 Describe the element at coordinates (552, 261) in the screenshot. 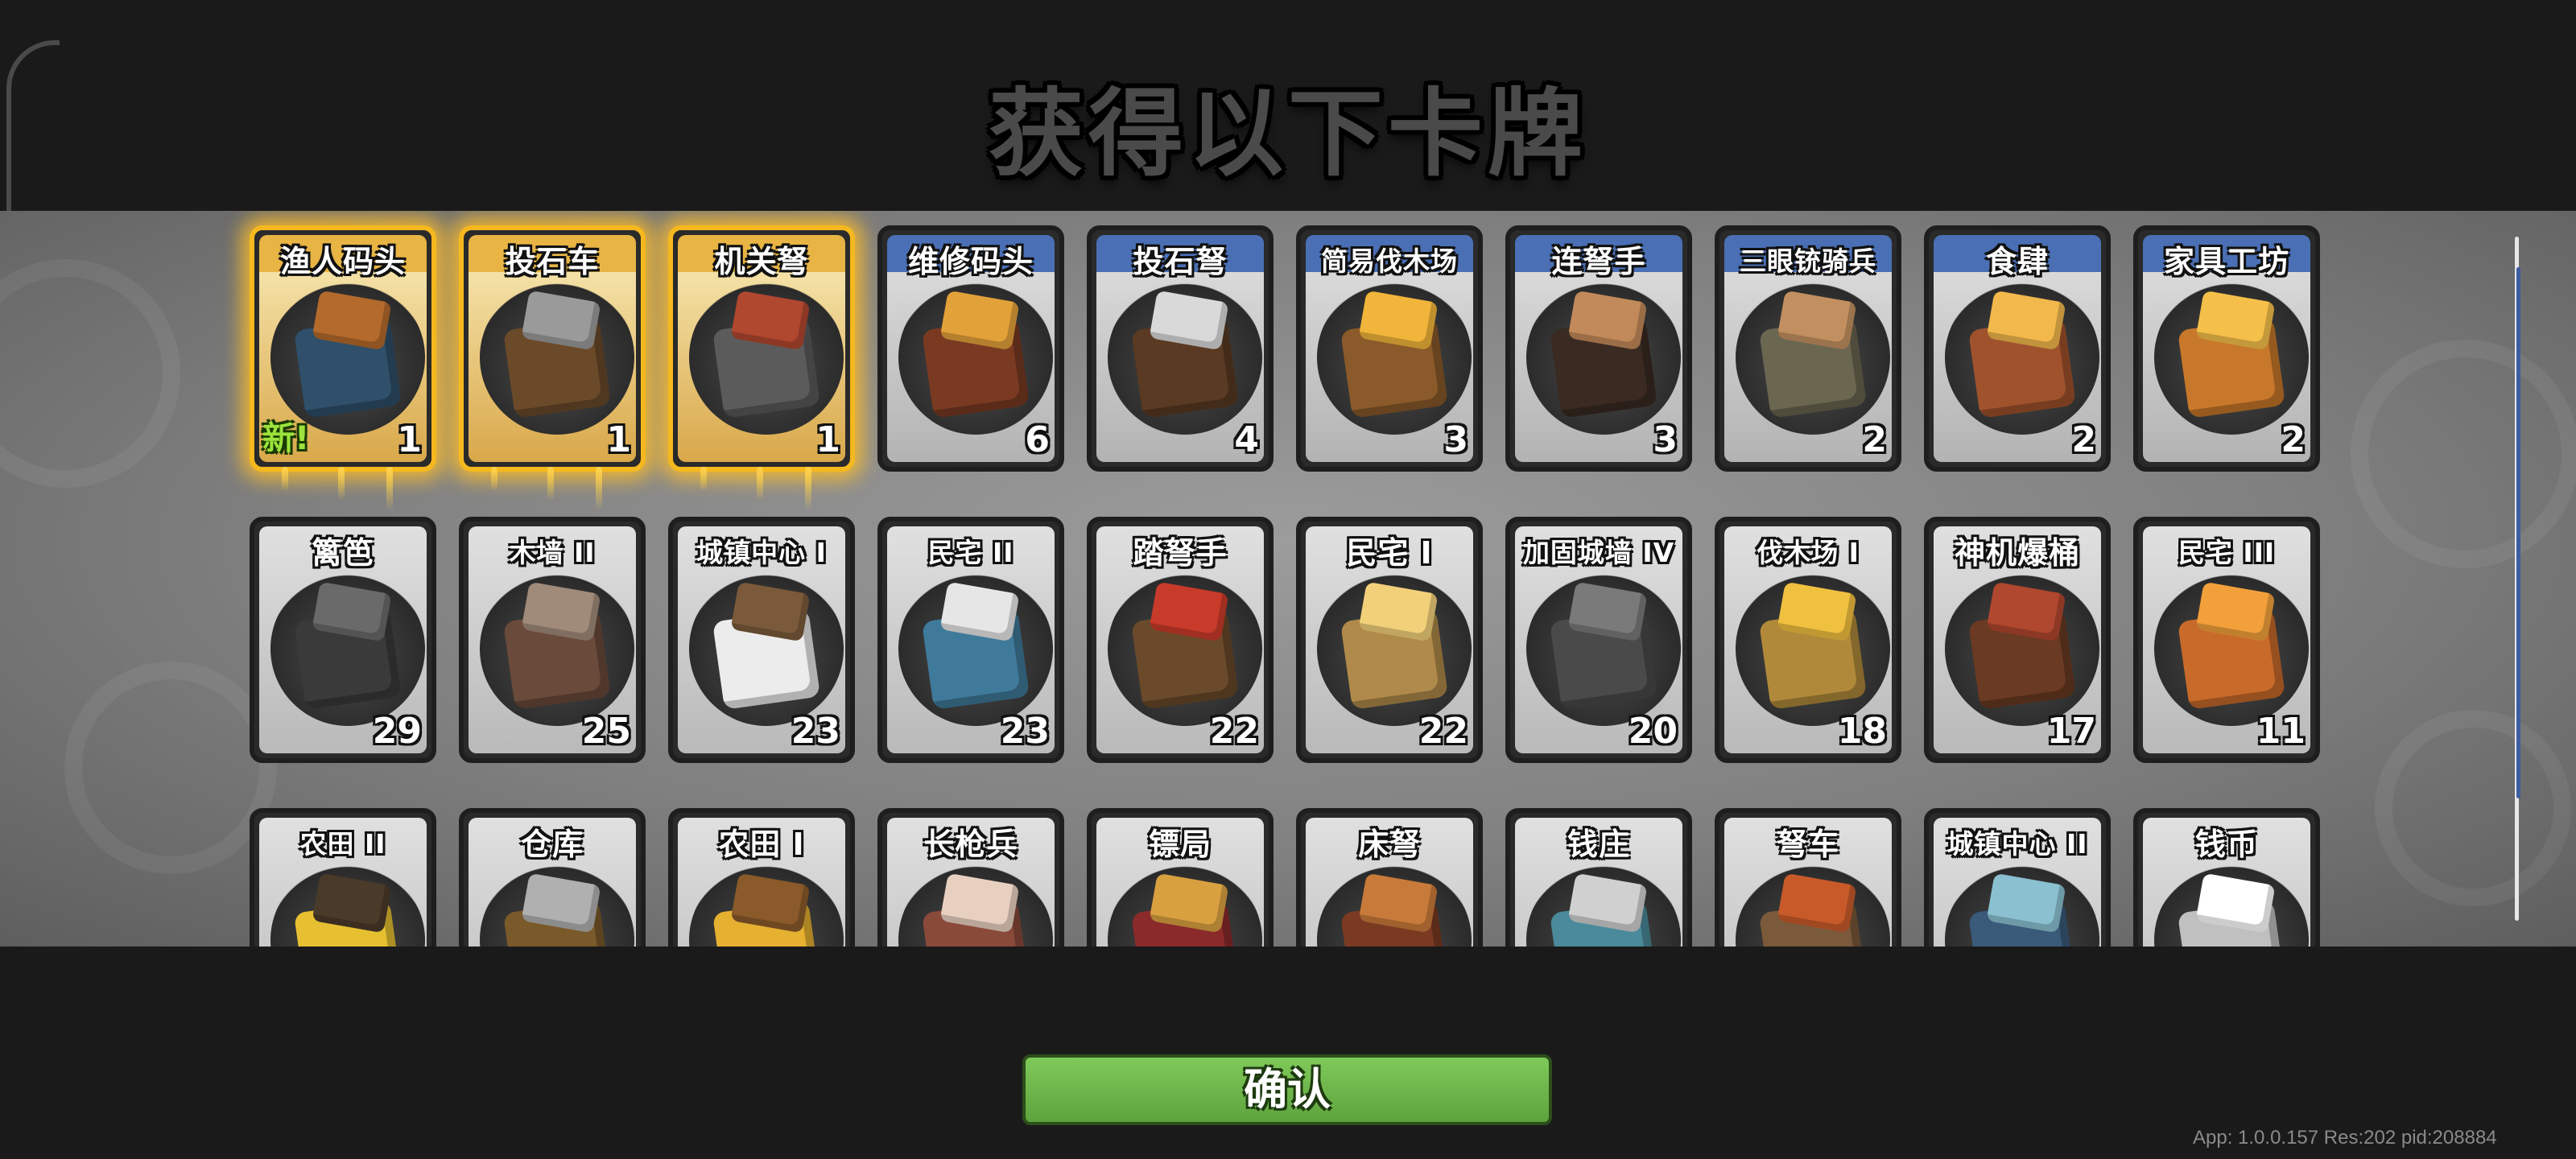

I see `card-name: 投石车` at that location.